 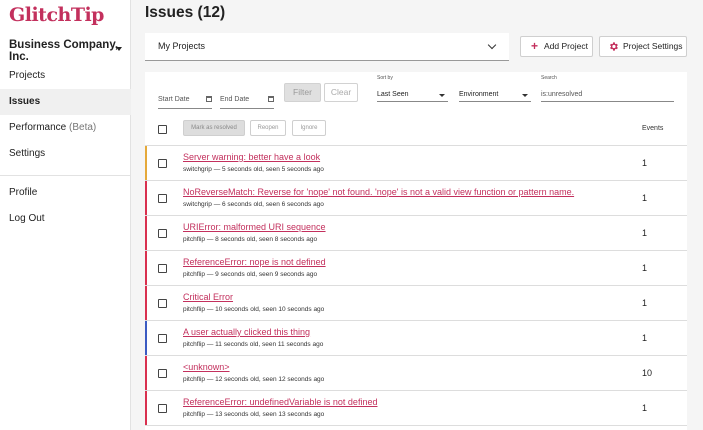 What do you see at coordinates (254, 227) in the screenshot?
I see `issue-title-link: URIError: malformed URI sequence` at bounding box center [254, 227].